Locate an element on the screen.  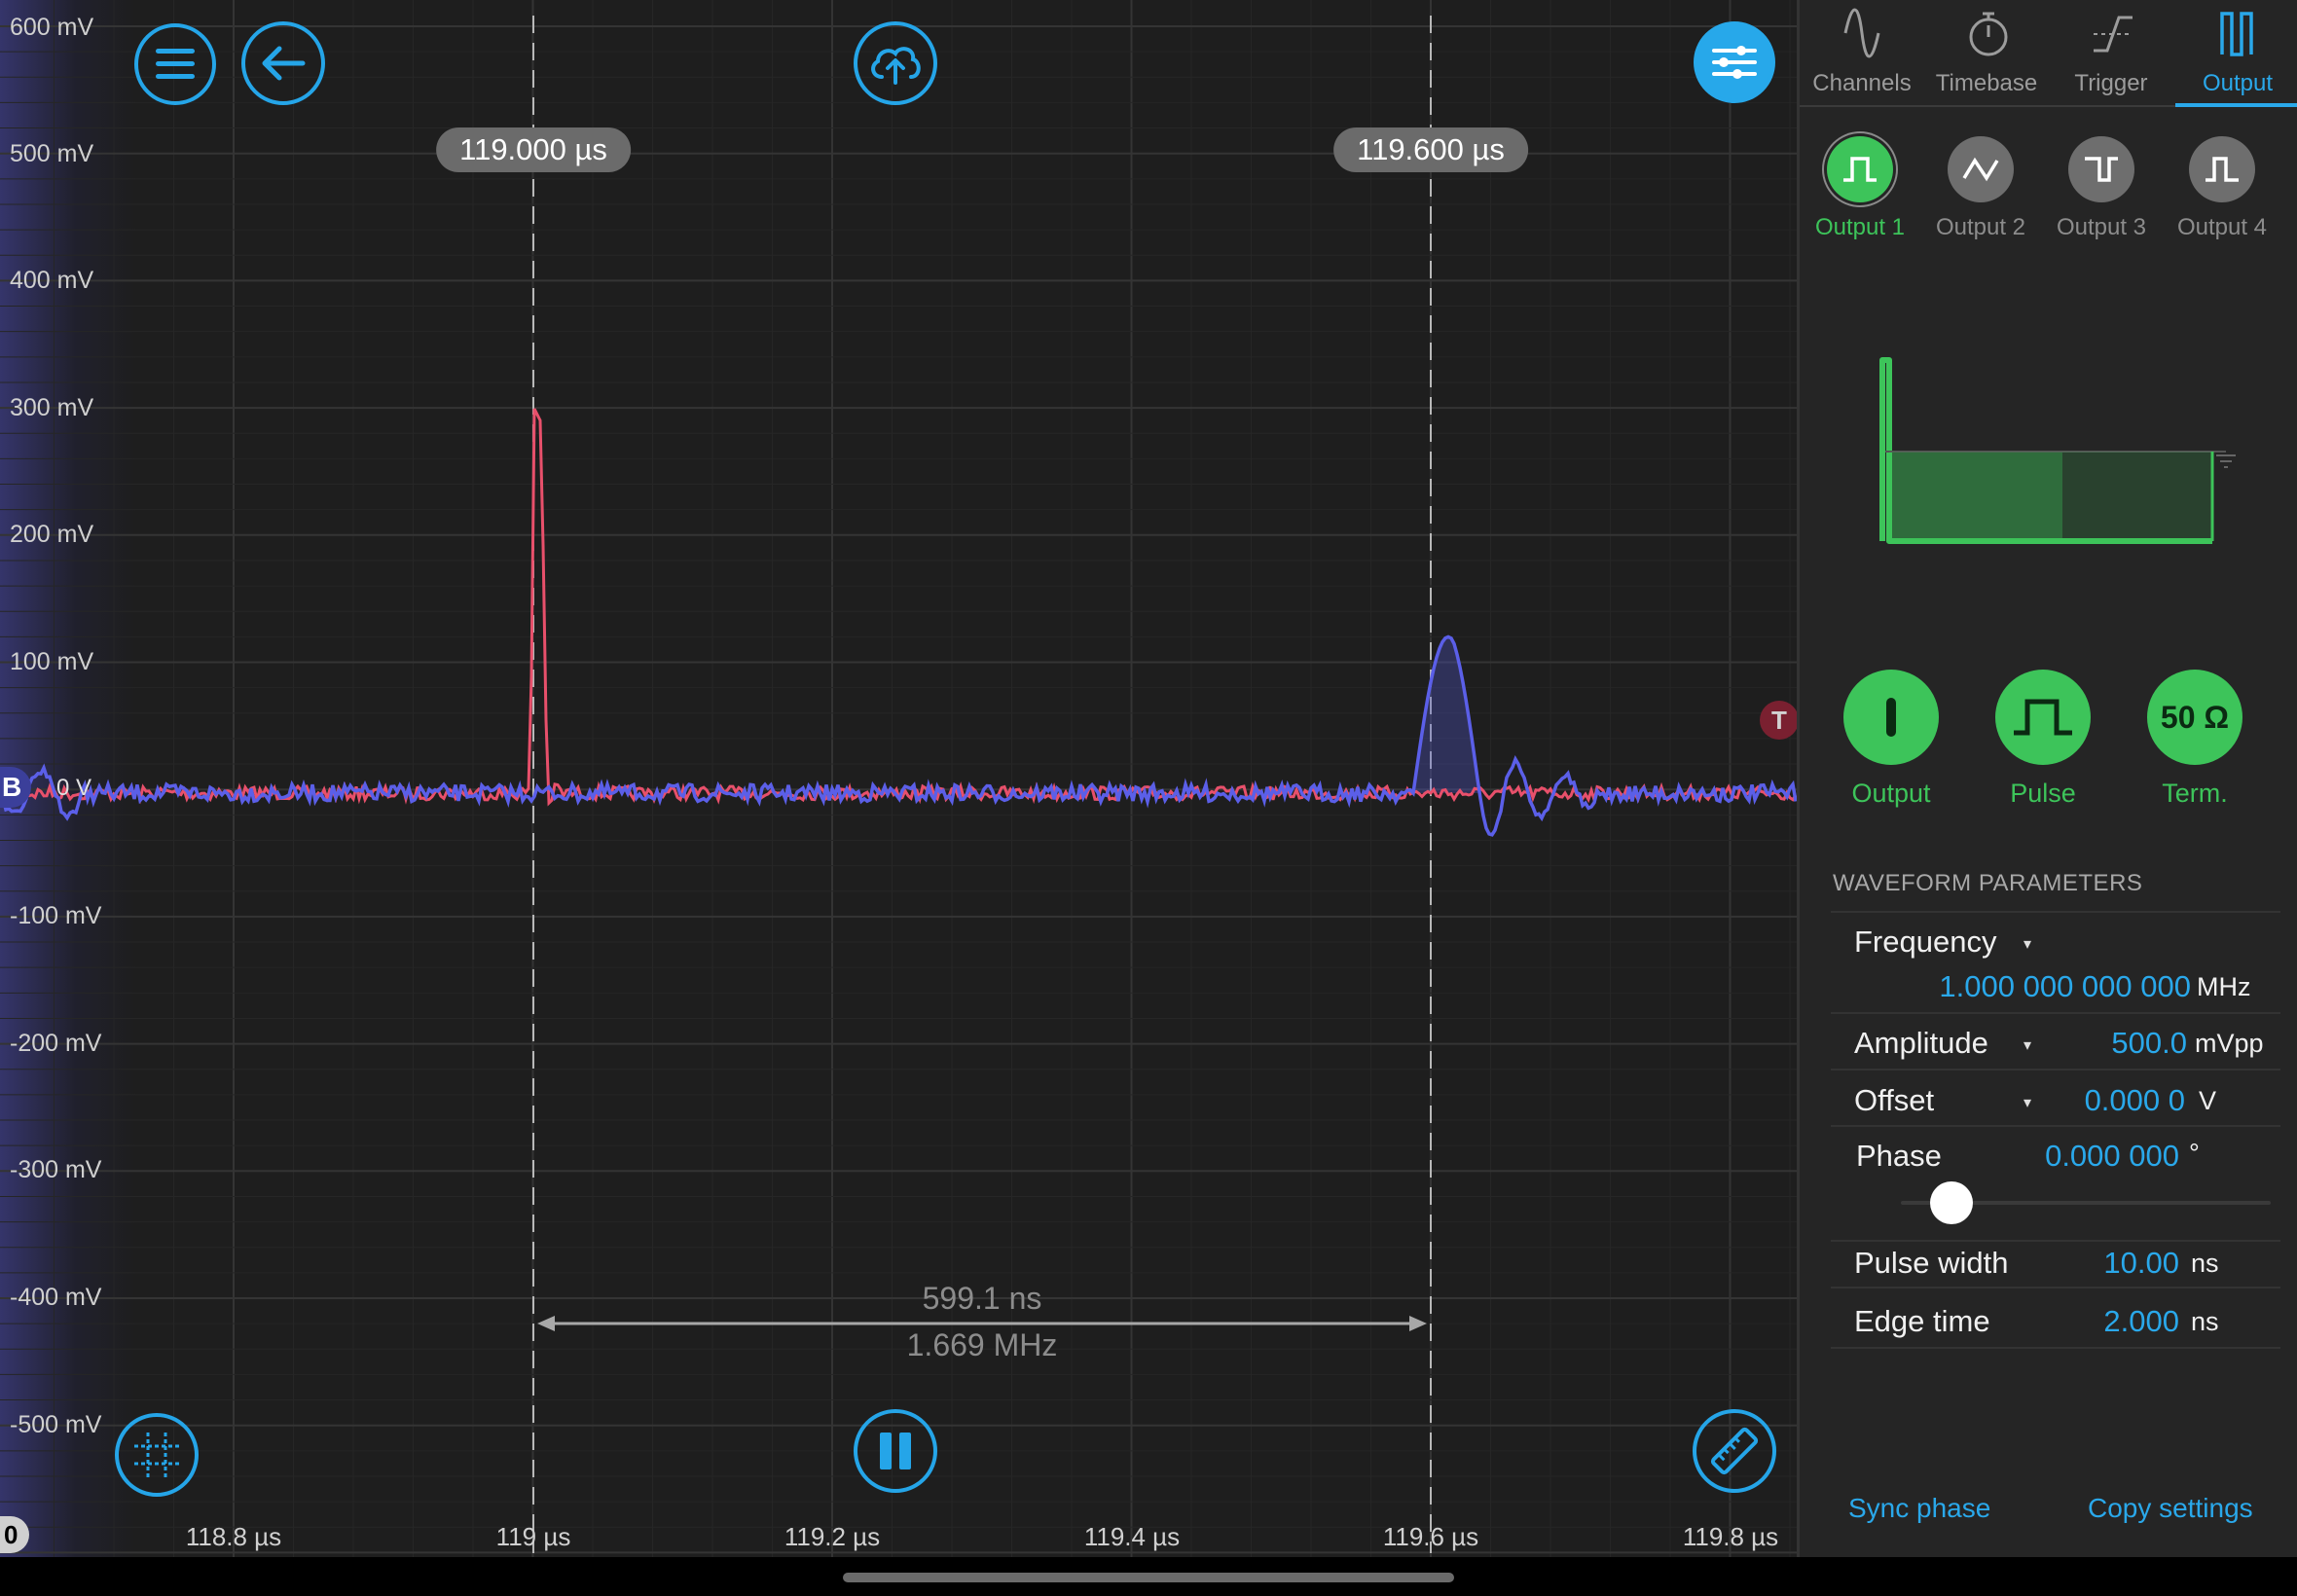
x-axis-label: 118.8 µs is located at coordinates (233, 1536).